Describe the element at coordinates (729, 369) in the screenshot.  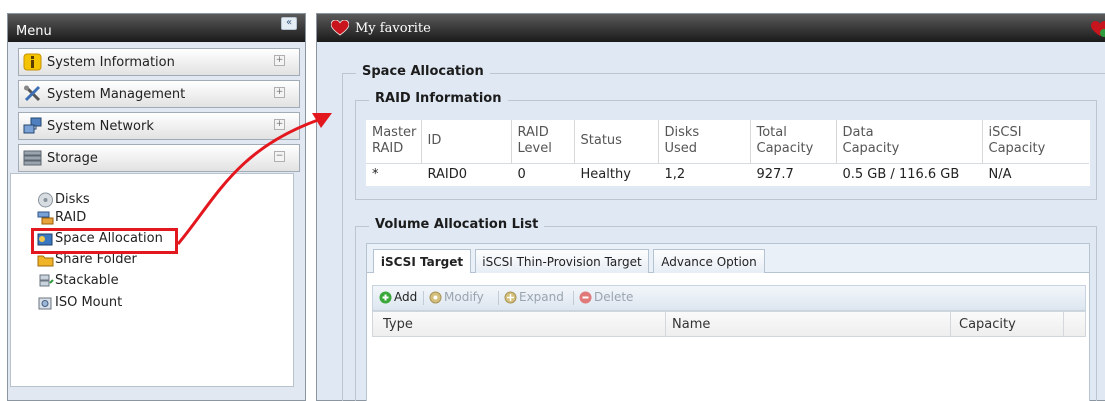
I see `volume-grid-body` at that location.